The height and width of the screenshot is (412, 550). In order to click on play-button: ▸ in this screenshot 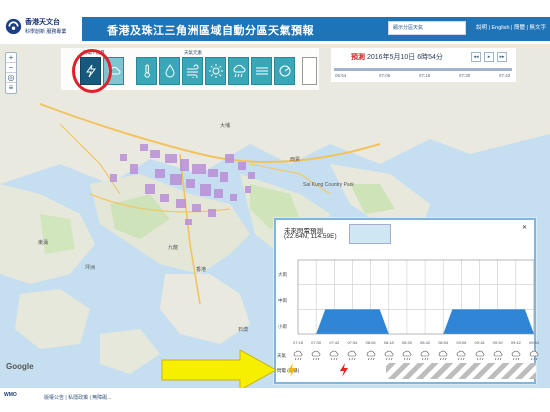, I will do `click(489, 57)`.